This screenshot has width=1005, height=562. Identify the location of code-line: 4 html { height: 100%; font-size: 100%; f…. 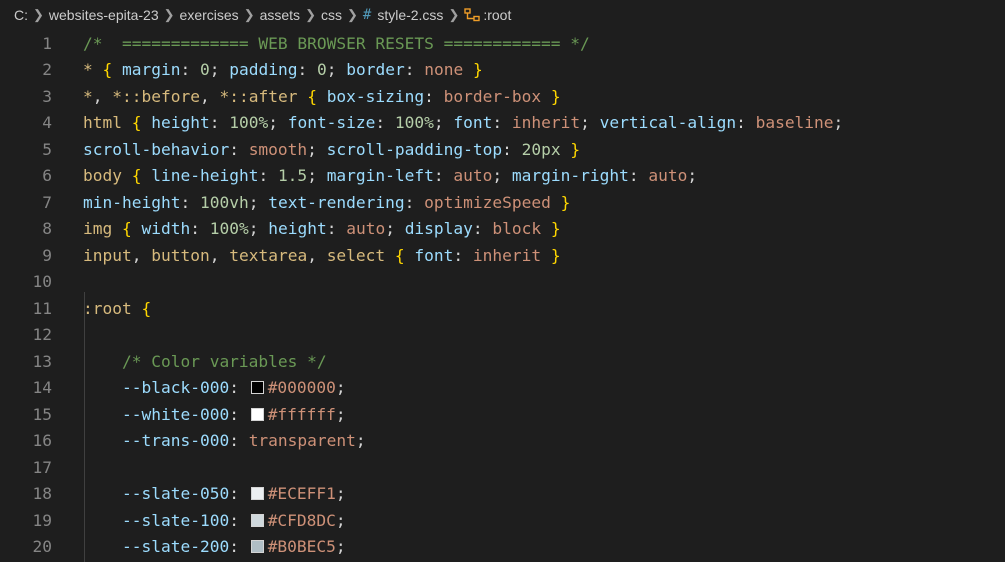
(502, 123).